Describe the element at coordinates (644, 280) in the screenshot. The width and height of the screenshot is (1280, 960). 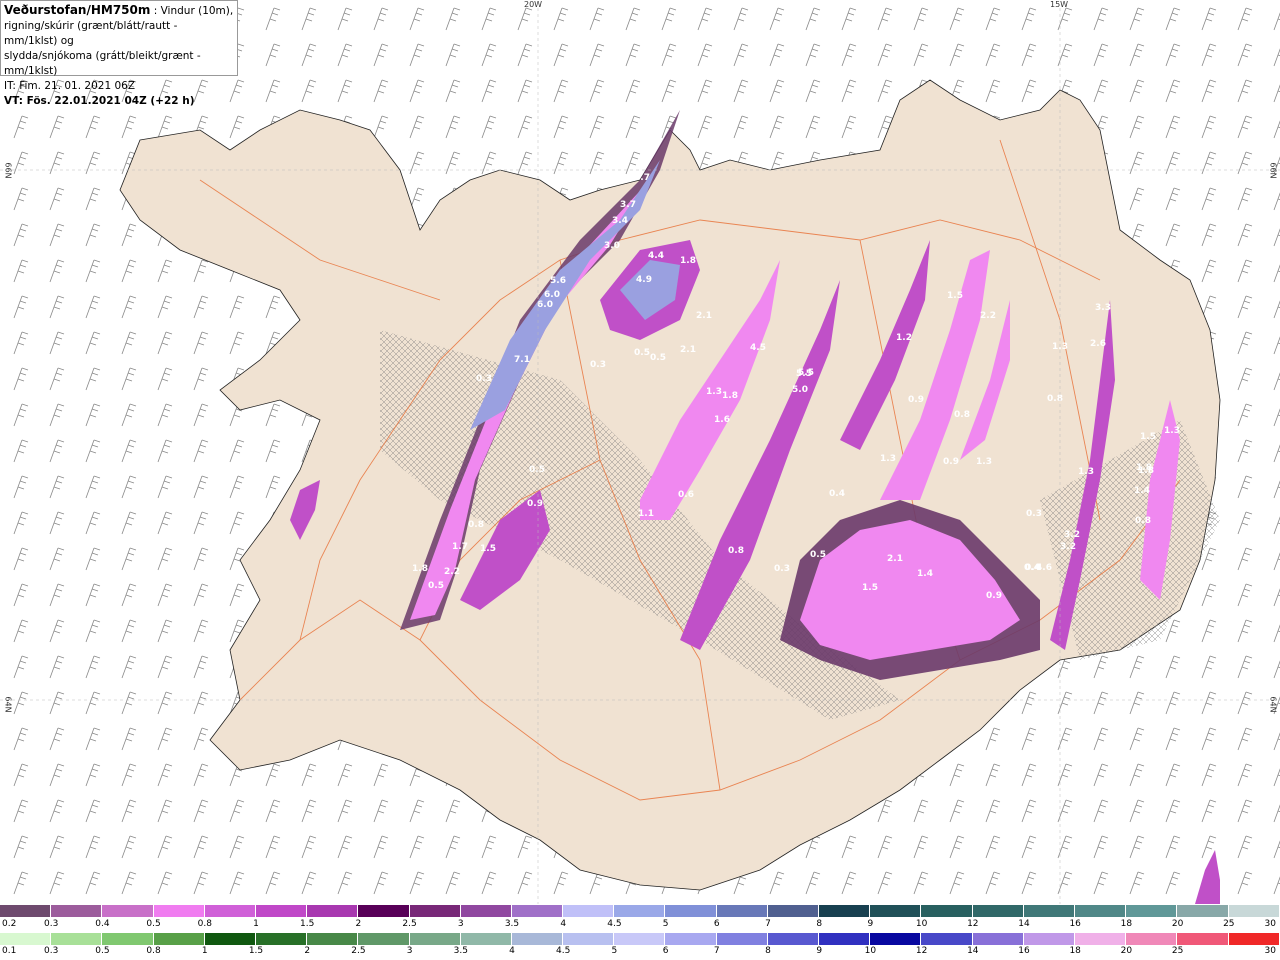
I see `precip-value-label: 4.9` at that location.